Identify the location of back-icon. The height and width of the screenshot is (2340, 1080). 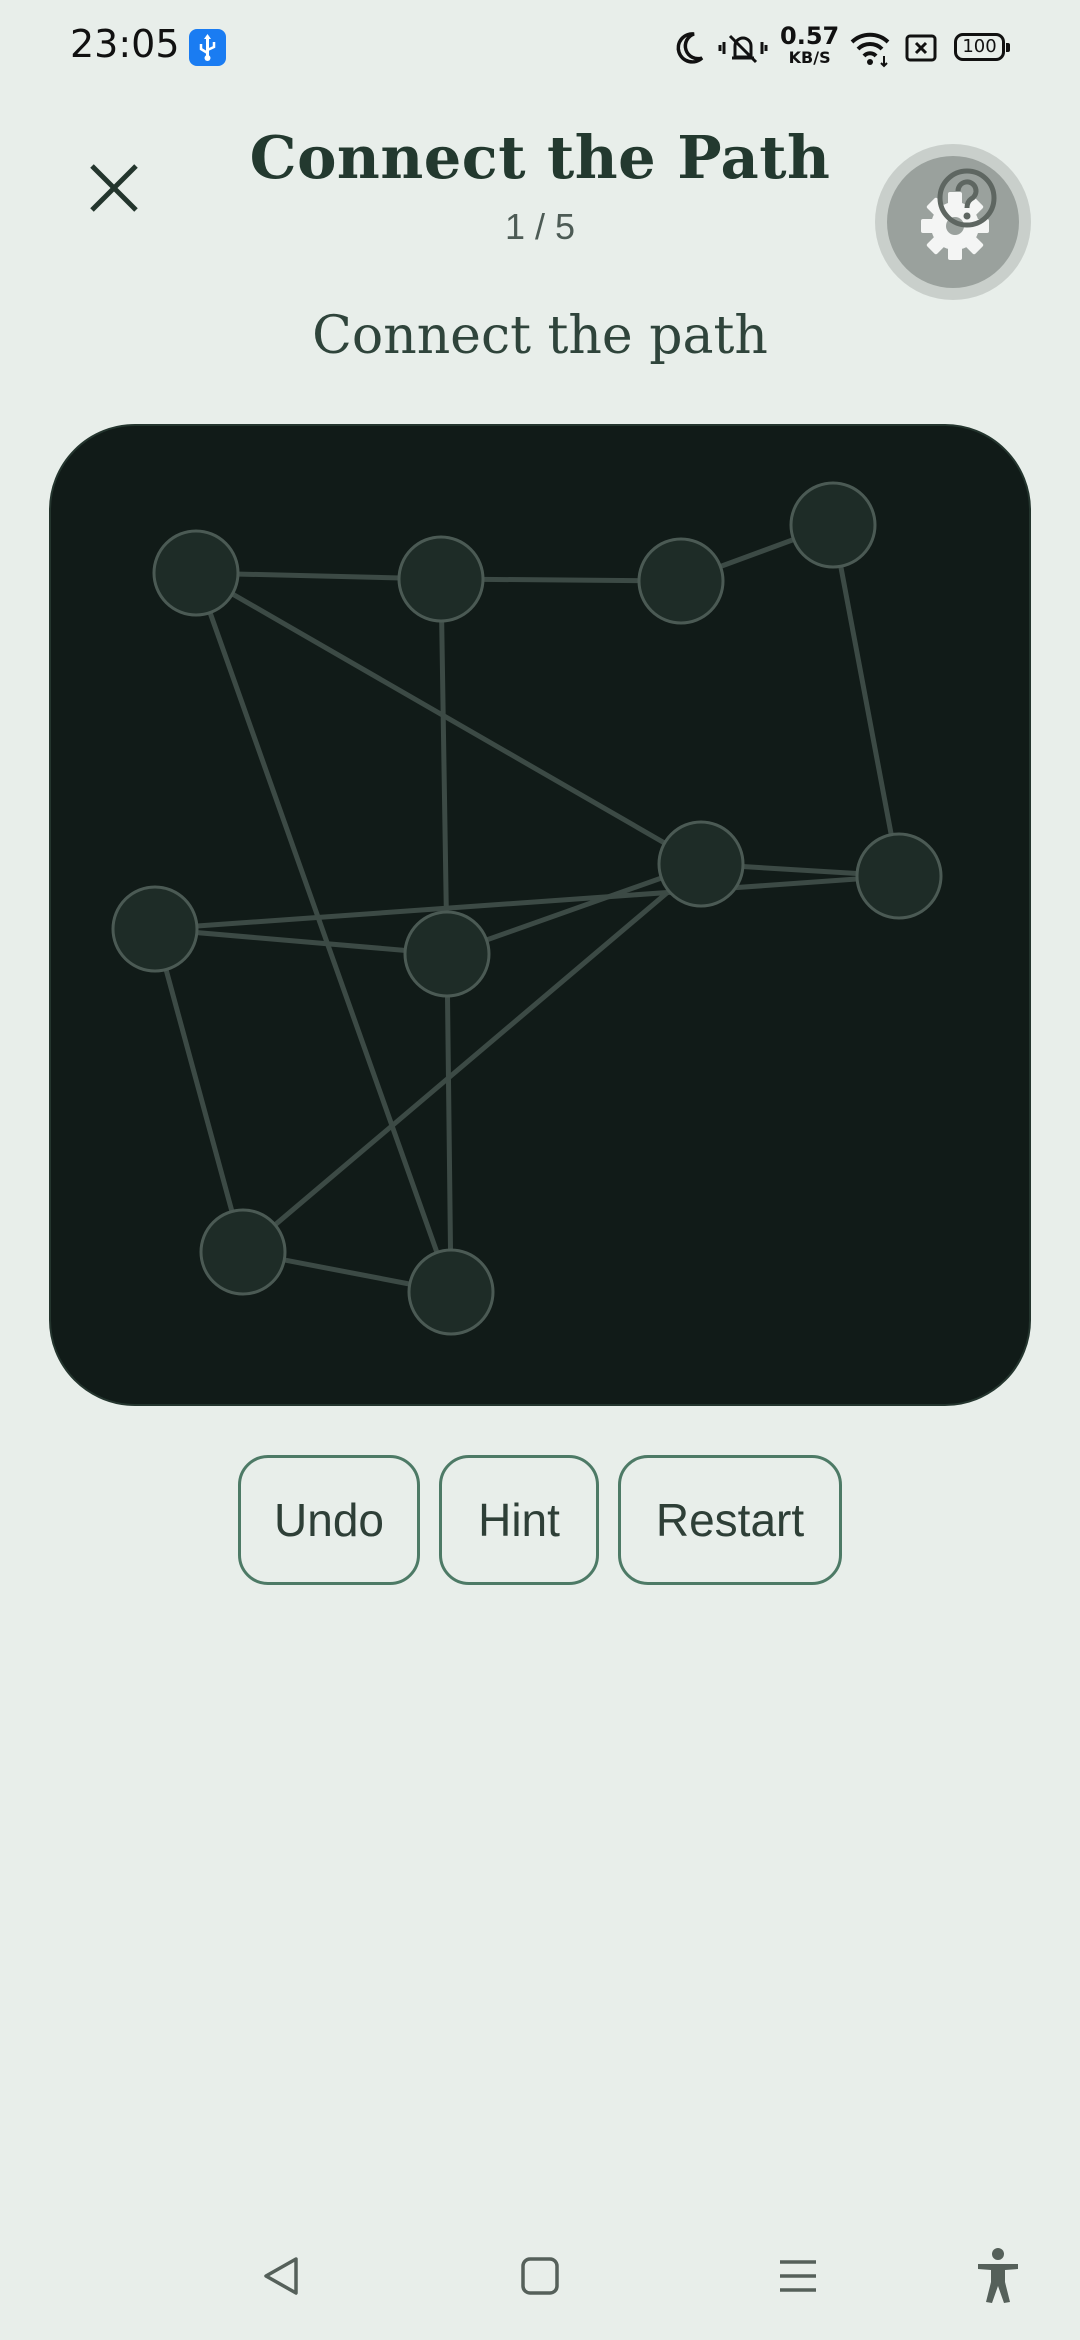
(282, 2276).